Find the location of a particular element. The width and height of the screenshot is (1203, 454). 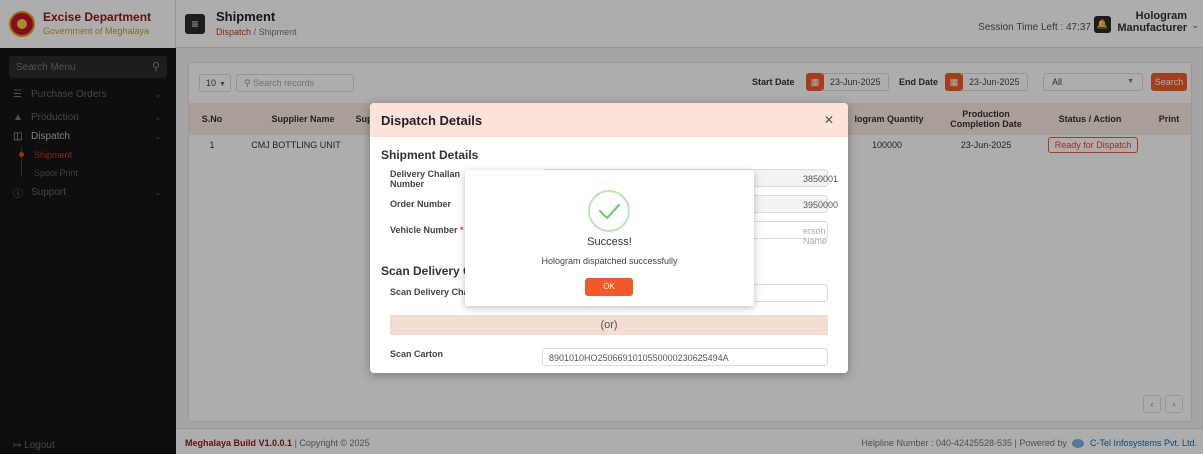

scan-carton-input: 8901010HO2506691010550000230625494A is located at coordinates (685, 357).